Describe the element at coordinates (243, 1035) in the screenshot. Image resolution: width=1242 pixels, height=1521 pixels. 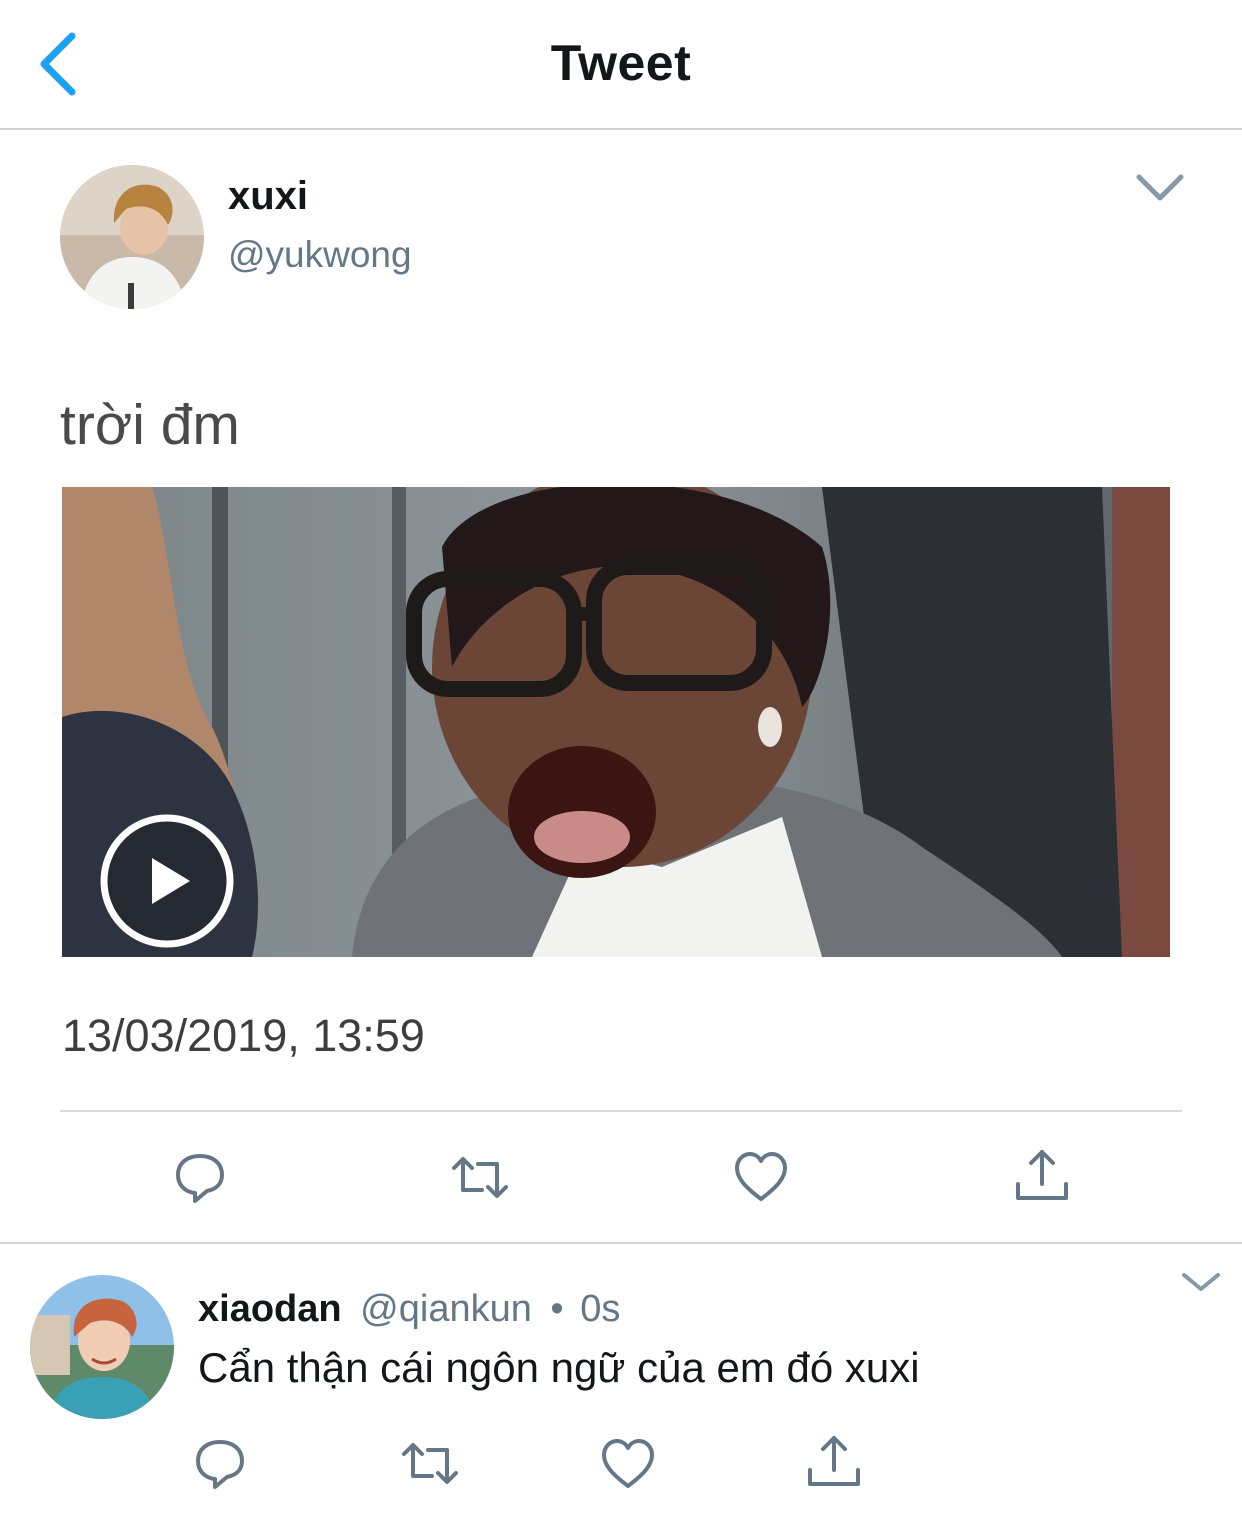
I see `tweet-timestamp: 13/03/2019, 13:59` at that location.